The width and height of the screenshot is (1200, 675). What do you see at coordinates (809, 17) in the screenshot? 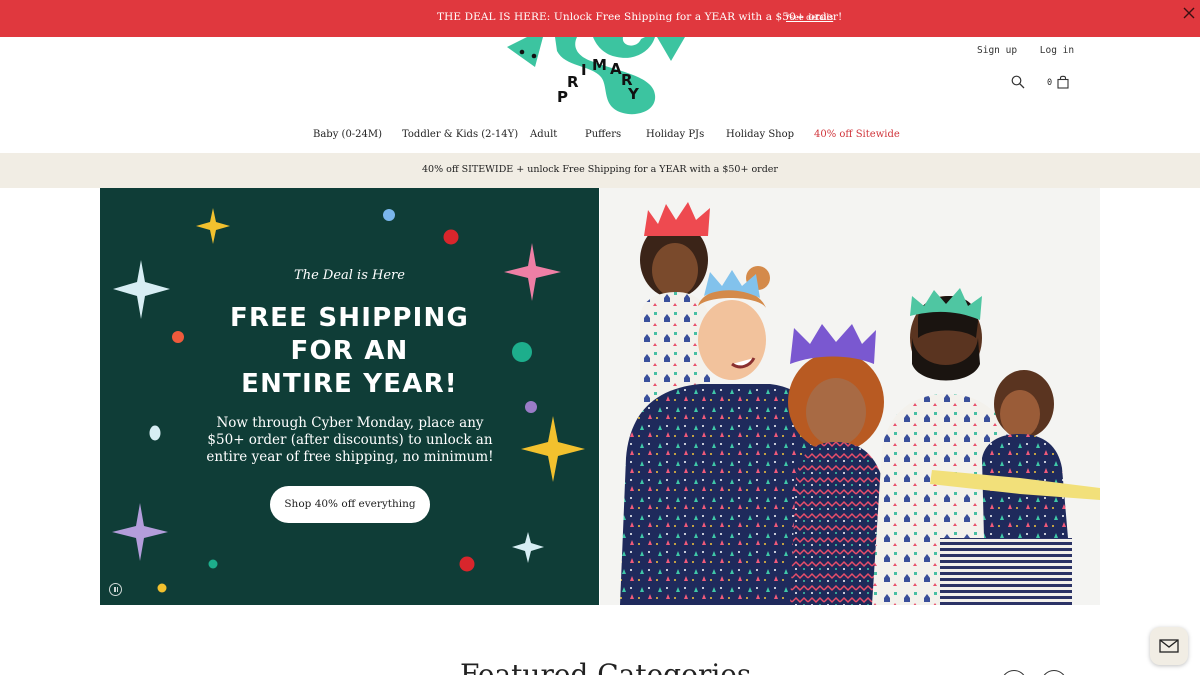
I see `see-details-link: *see details` at bounding box center [809, 17].